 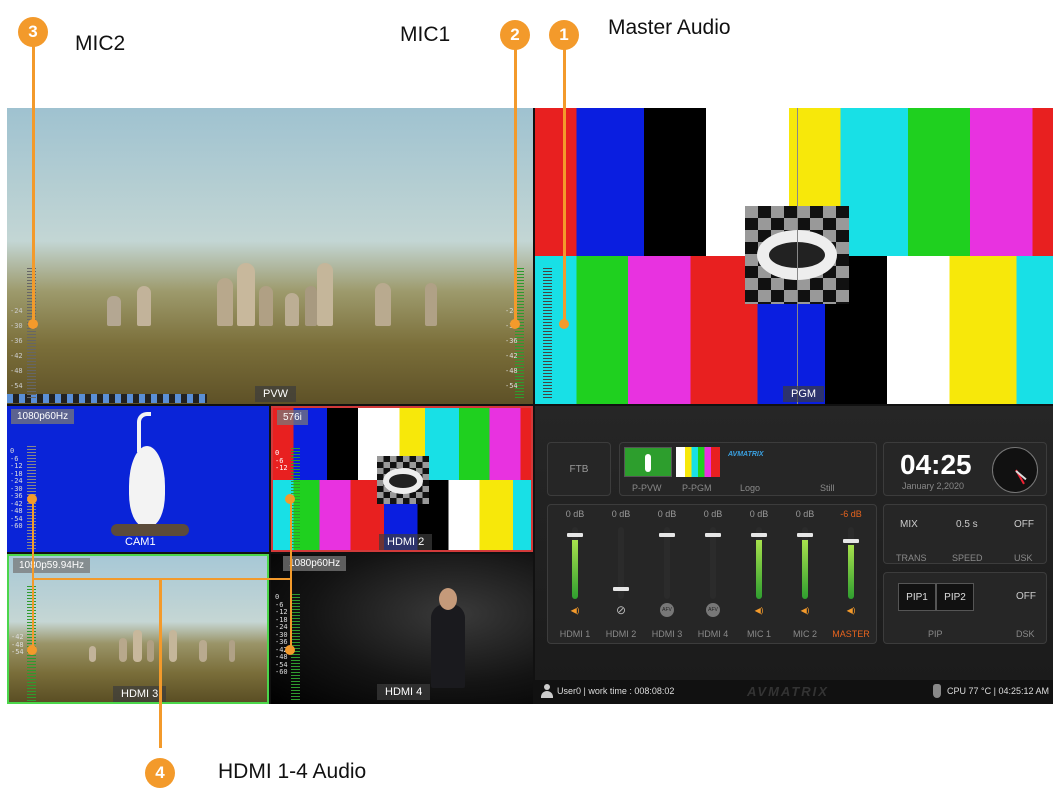 What do you see at coordinates (955, 597) in the screenshot?
I see `pip2-button: PIP2` at bounding box center [955, 597].